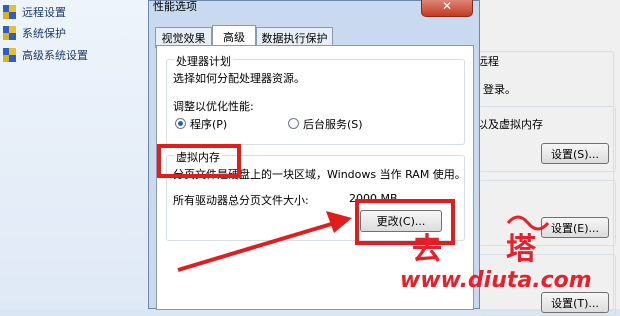 This screenshot has width=620, height=316. I want to click on arrow-head, so click(339, 222).